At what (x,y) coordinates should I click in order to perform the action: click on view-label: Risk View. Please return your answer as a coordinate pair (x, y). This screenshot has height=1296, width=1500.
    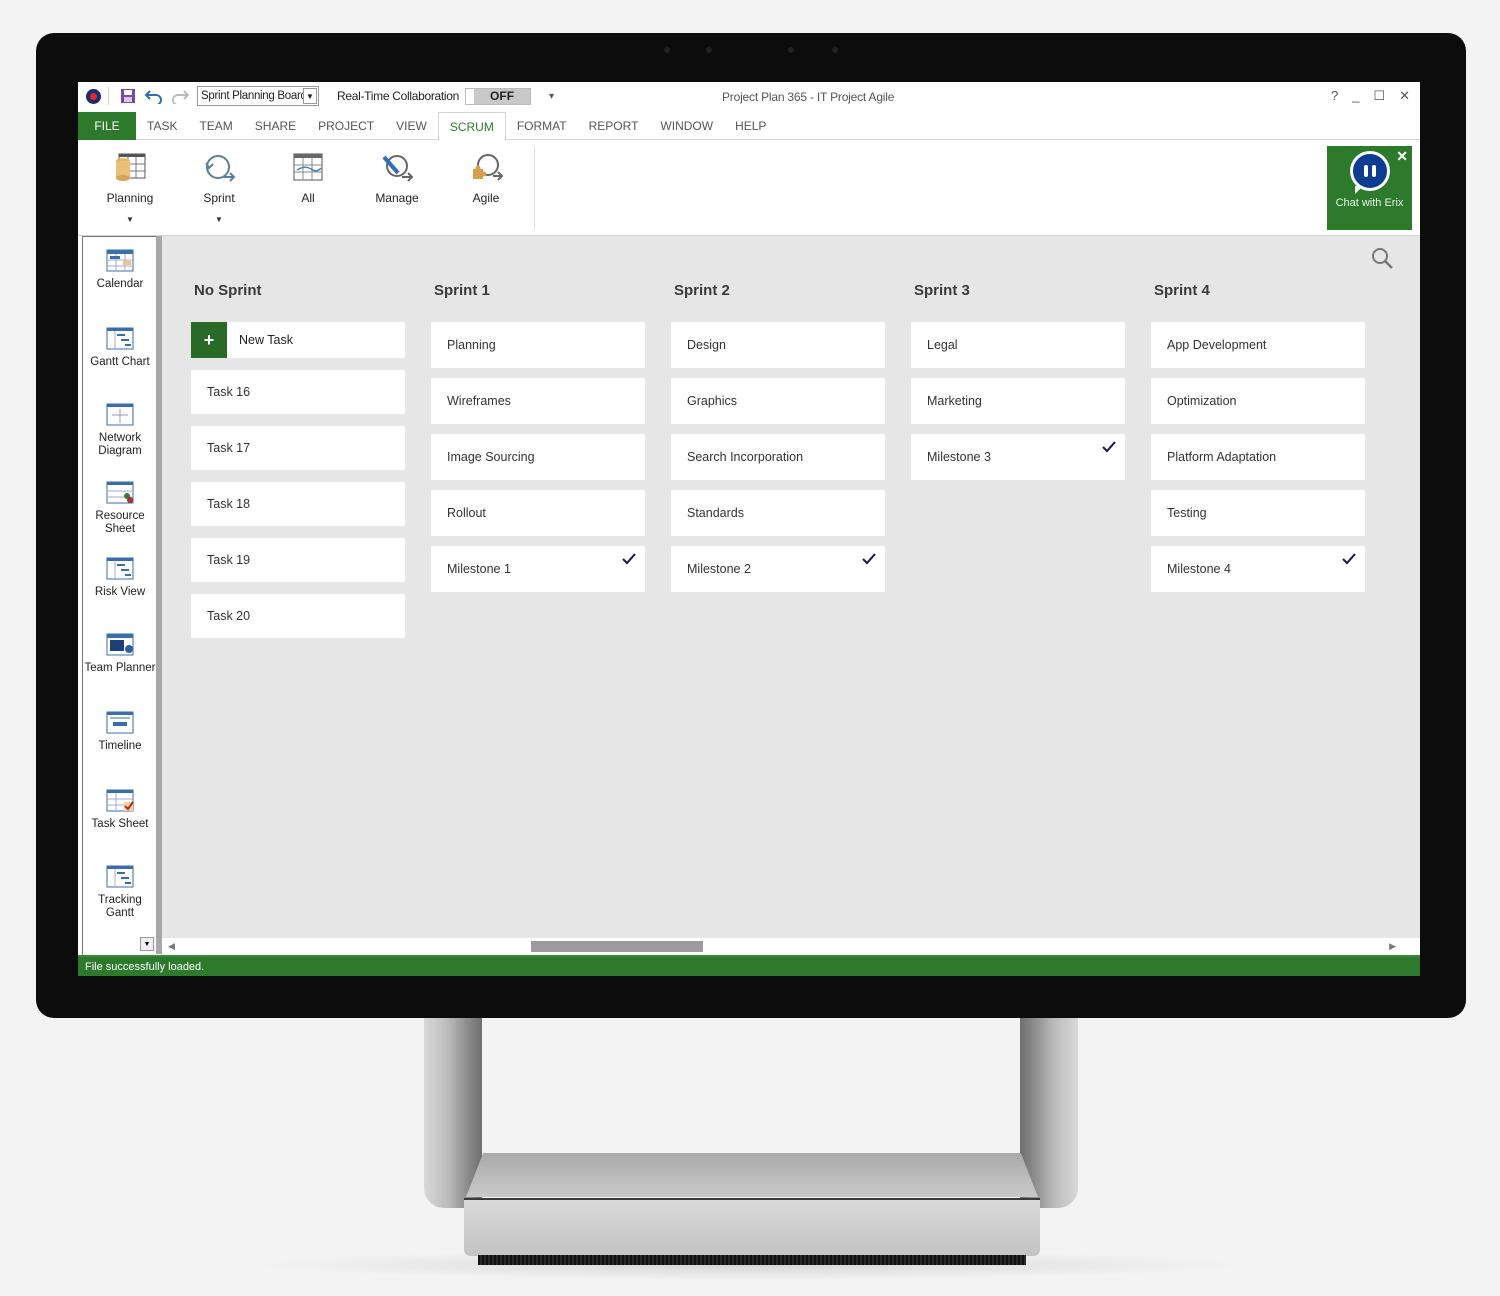
    Looking at the image, I should click on (120, 592).